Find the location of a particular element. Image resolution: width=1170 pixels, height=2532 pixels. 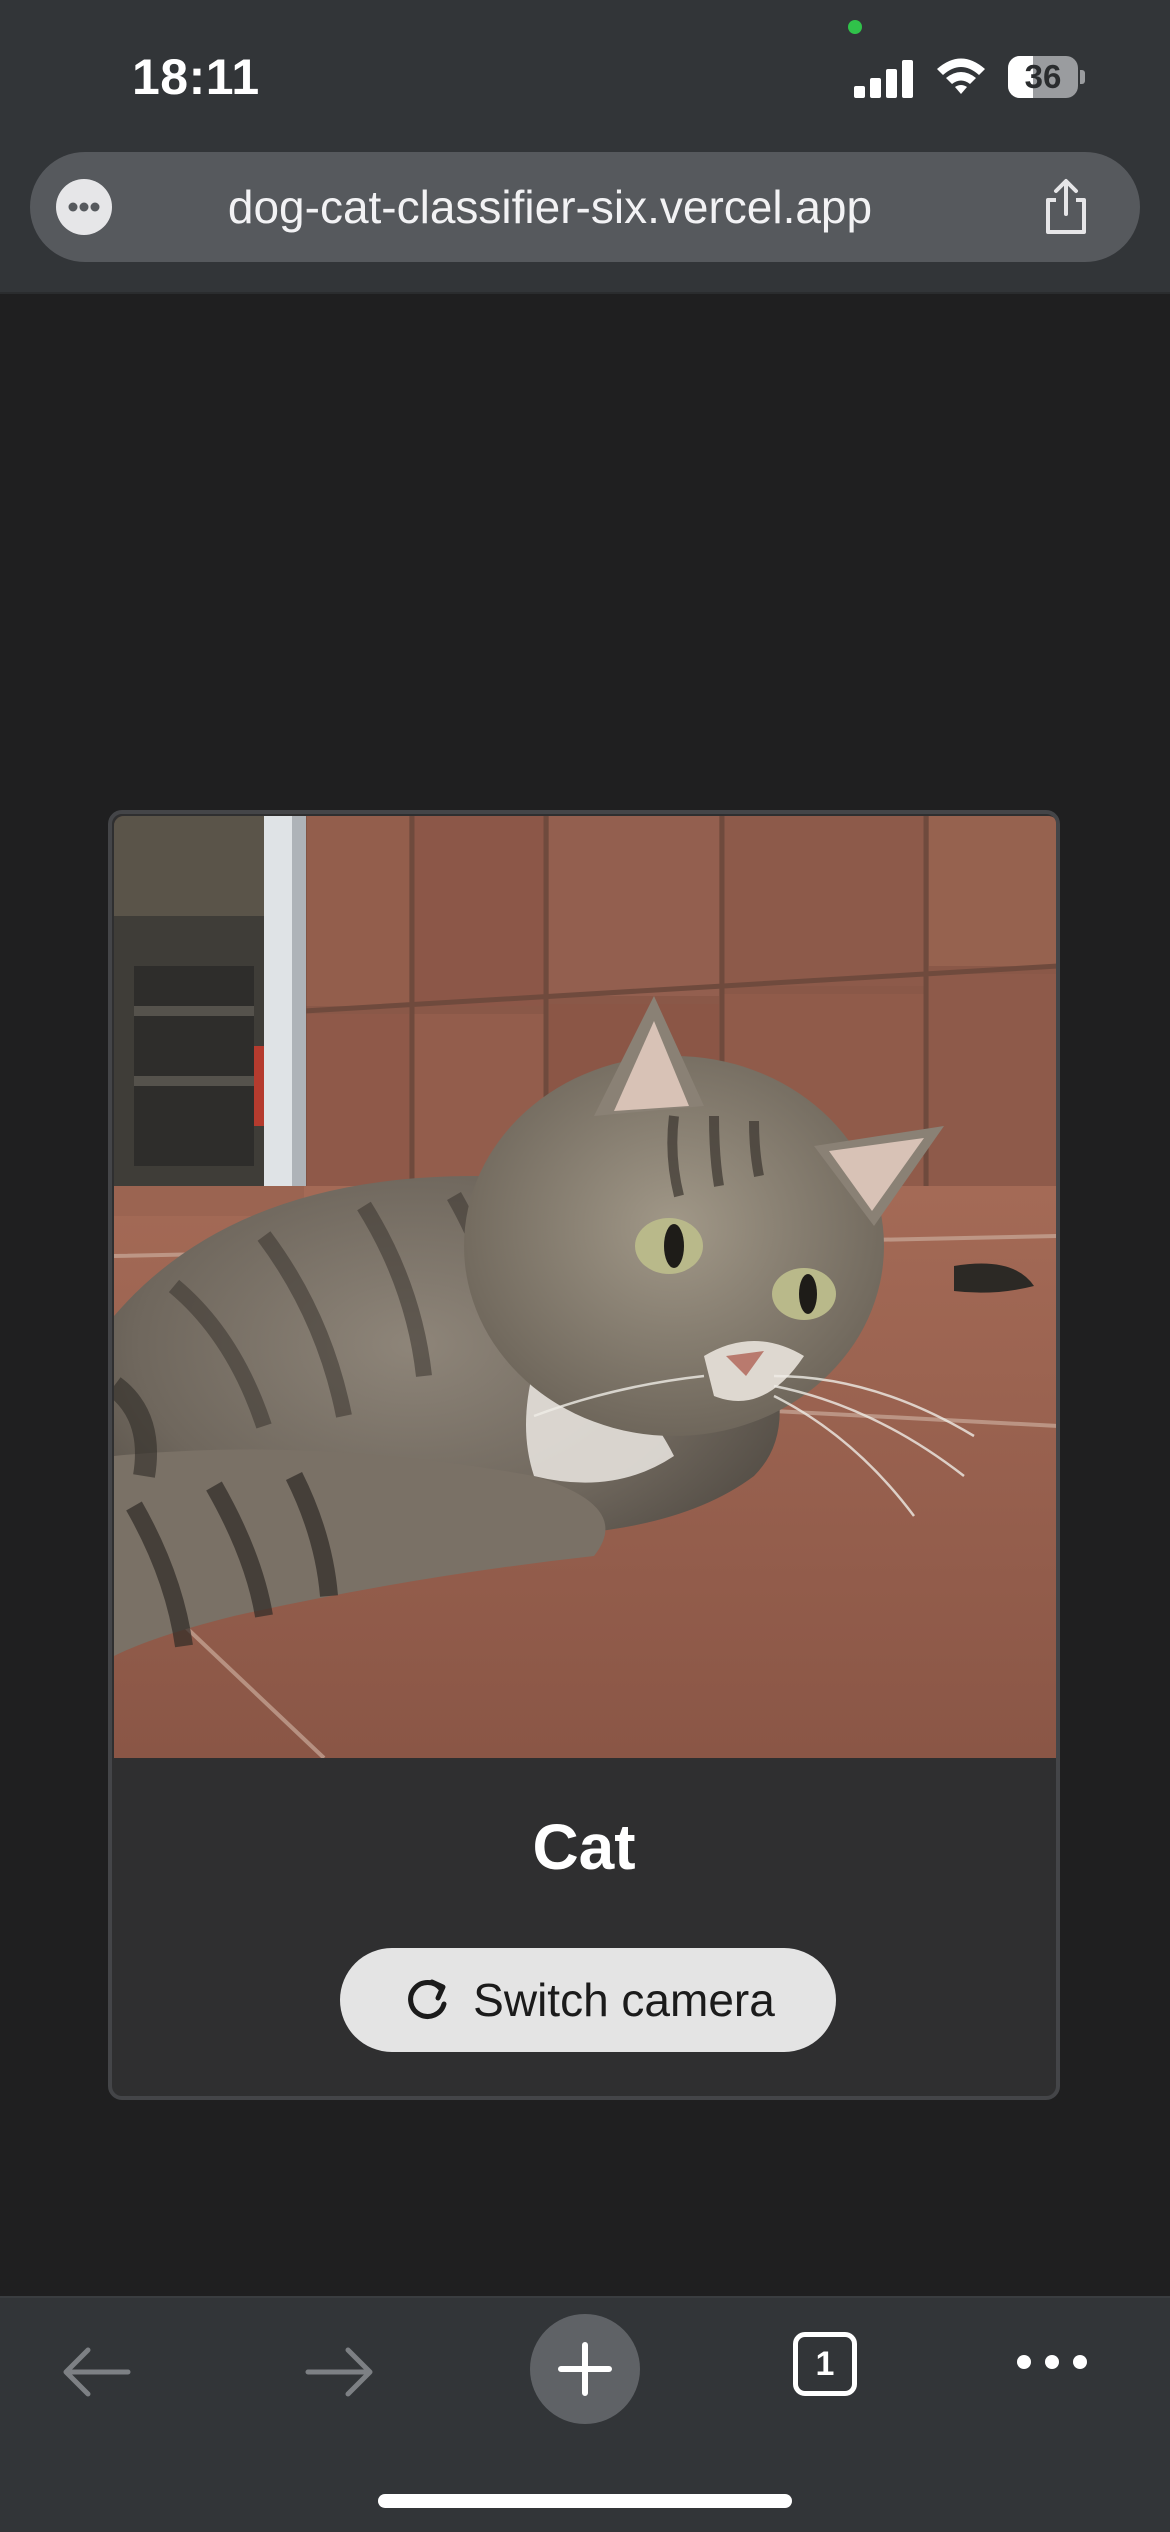

more-horizontal-icon is located at coordinates (84, 207).